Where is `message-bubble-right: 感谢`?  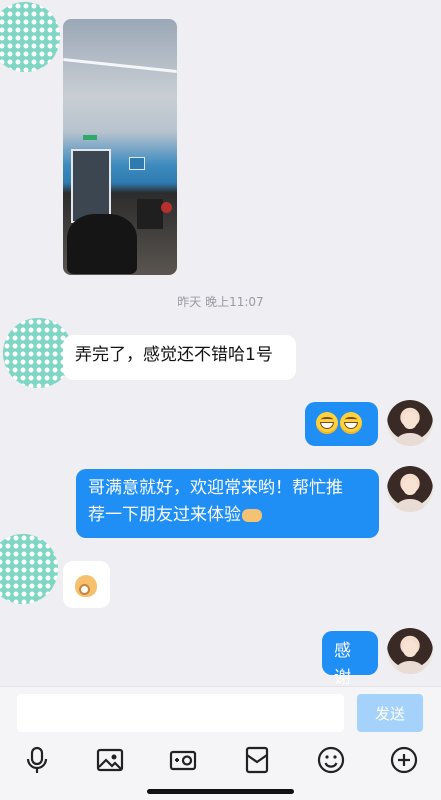 message-bubble-right: 感谢 is located at coordinates (350, 659).